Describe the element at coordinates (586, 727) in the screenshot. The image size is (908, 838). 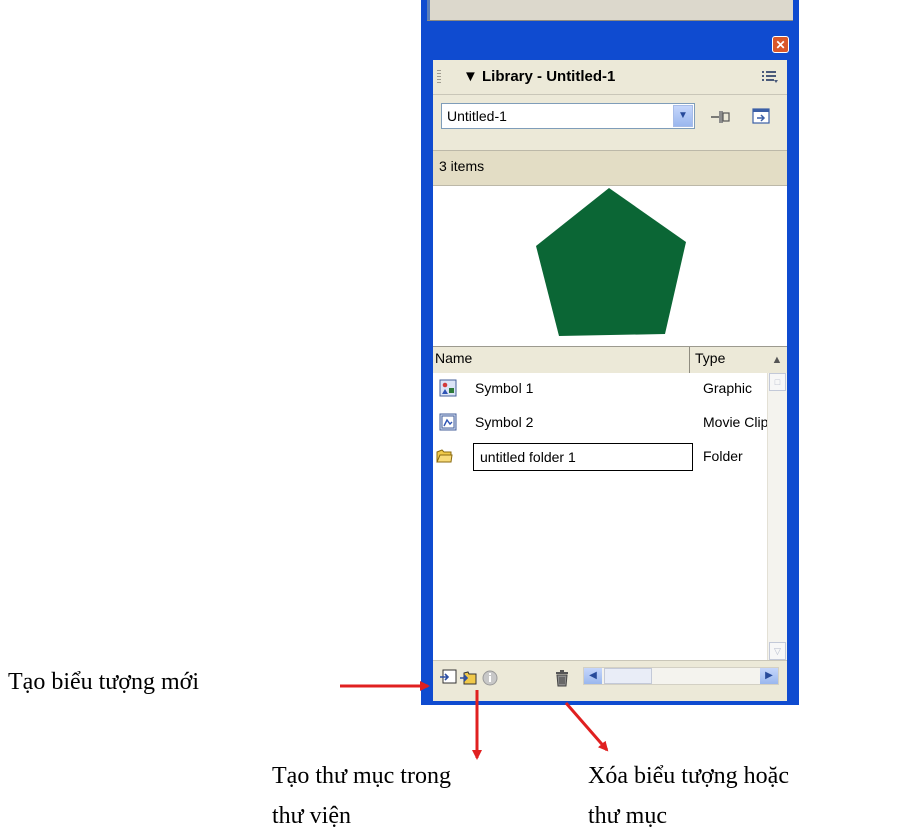
I see `arrow-delete` at that location.